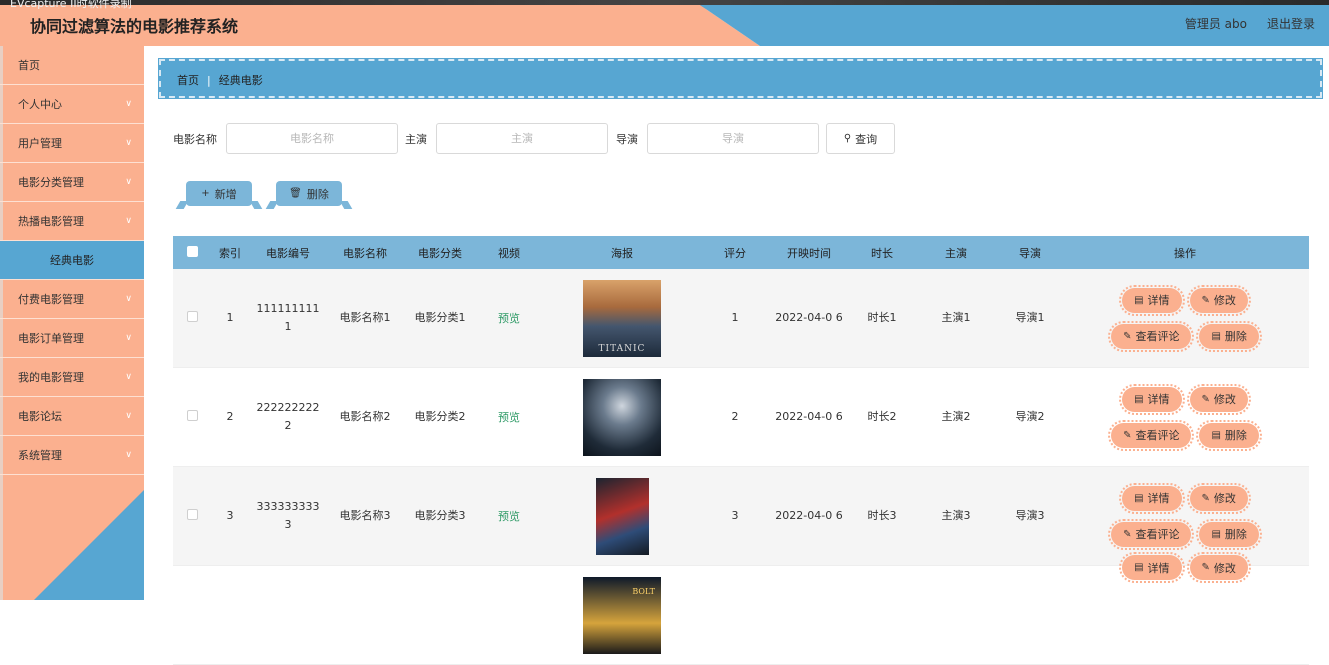 Image resolution: width=1329 pixels, height=665 pixels. What do you see at coordinates (195, 139) in the screenshot?
I see `movie-name-label: 电影名称` at bounding box center [195, 139].